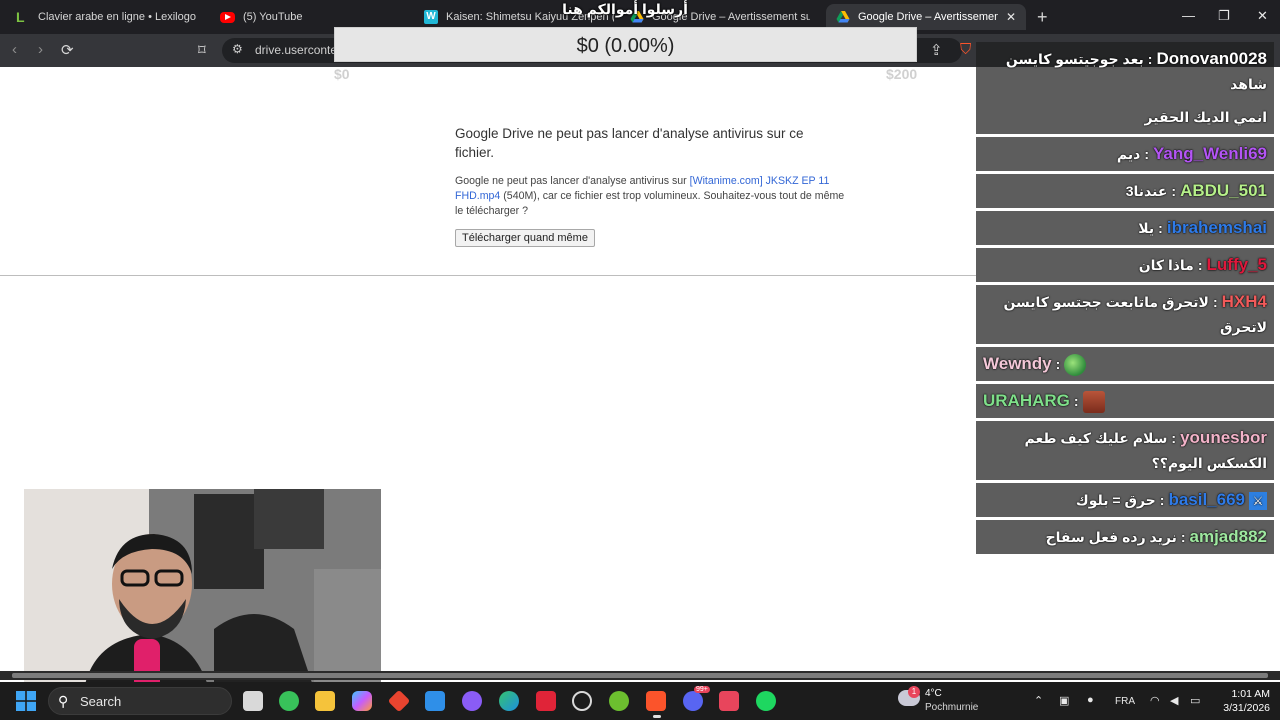 The height and width of the screenshot is (720, 1280). What do you see at coordinates (289, 701) in the screenshot?
I see `xbox-icon` at bounding box center [289, 701].